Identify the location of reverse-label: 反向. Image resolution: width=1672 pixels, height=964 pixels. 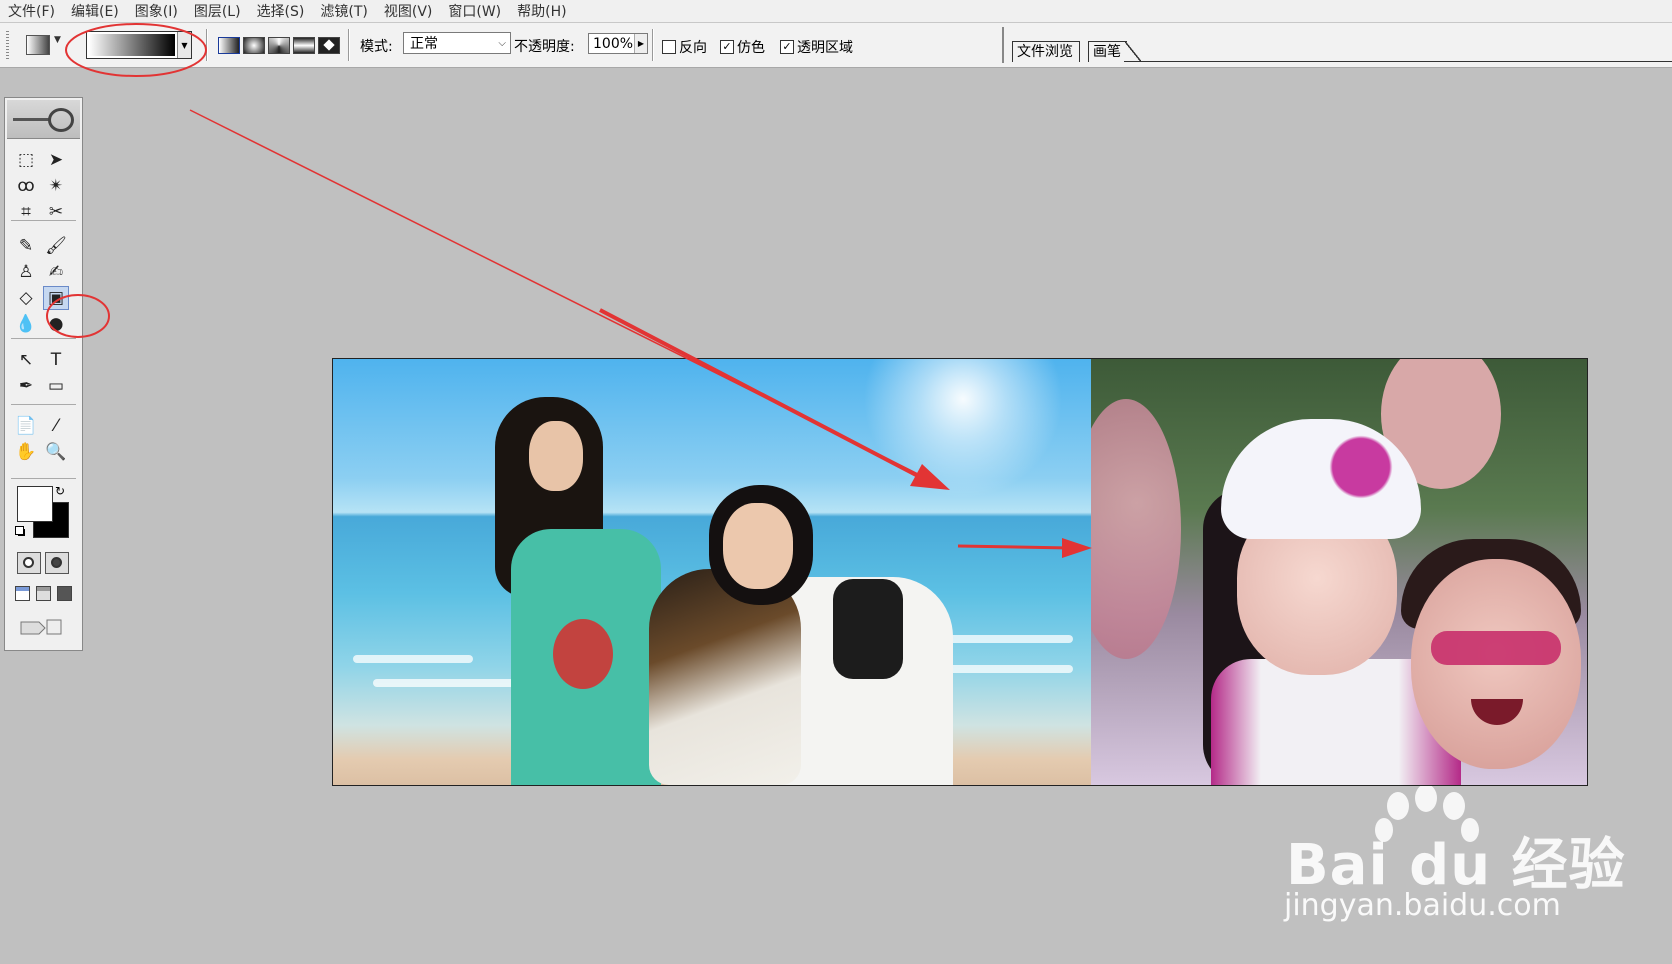
(693, 48).